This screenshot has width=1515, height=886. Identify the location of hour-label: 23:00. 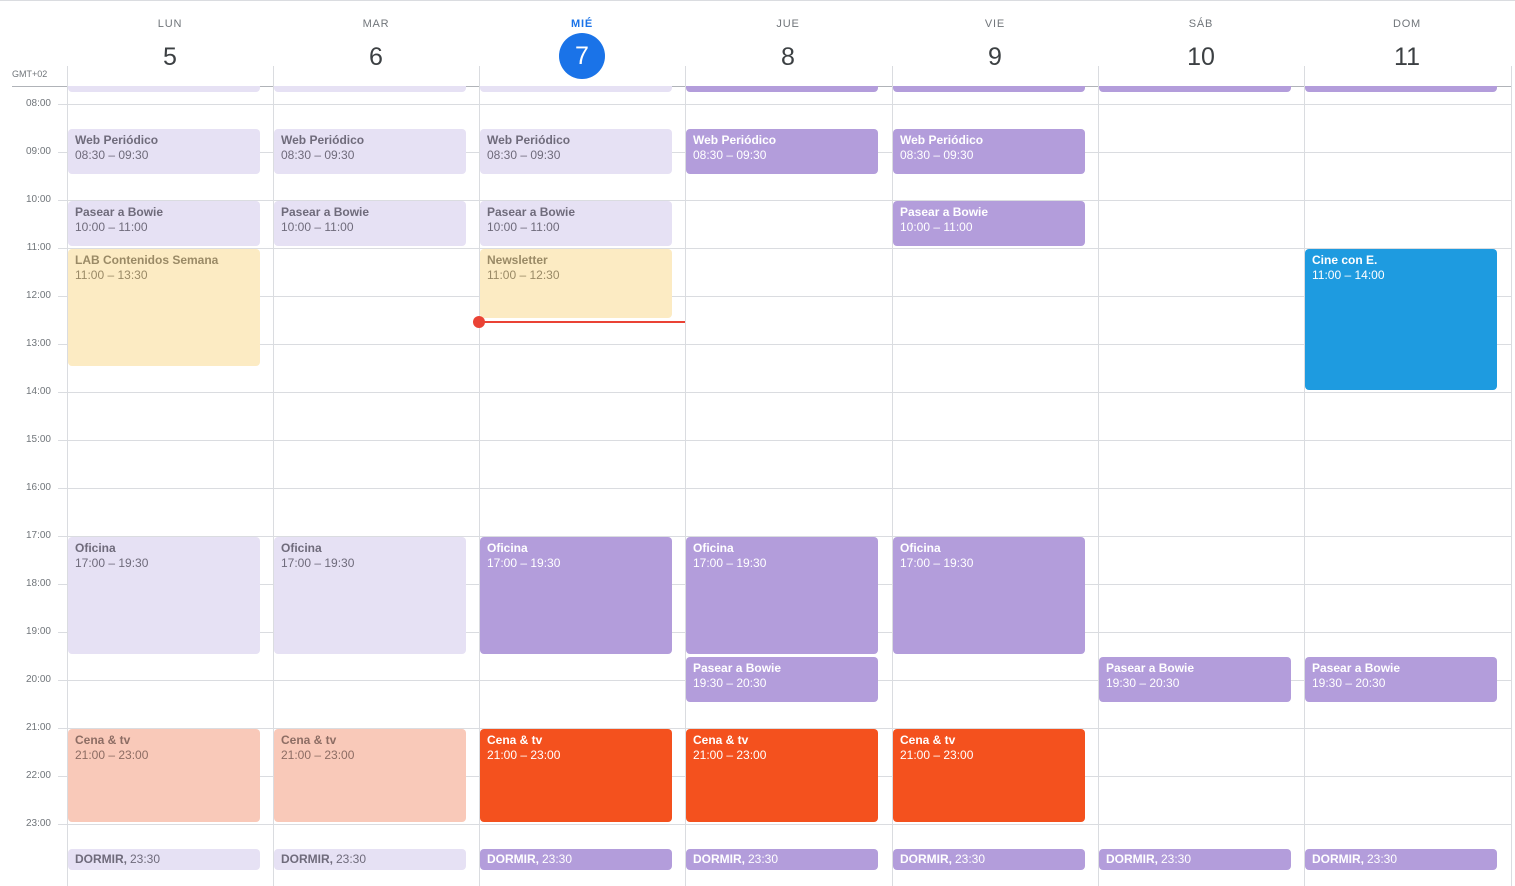
(38, 823).